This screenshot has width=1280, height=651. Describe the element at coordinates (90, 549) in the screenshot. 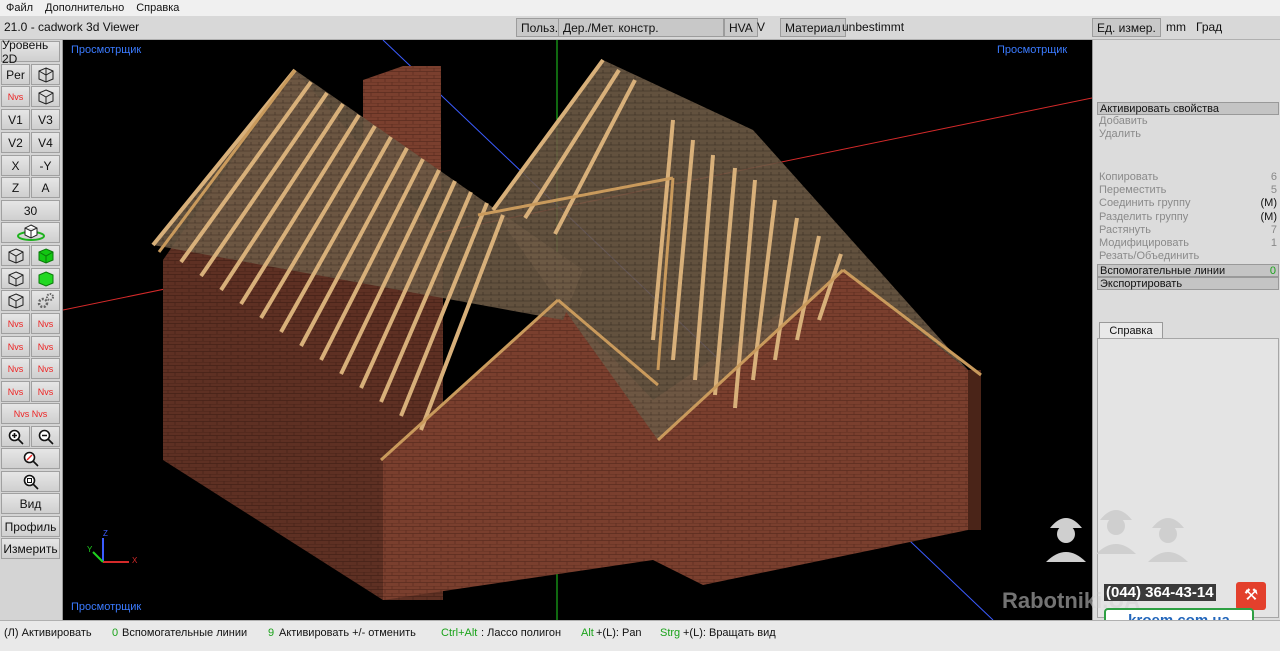

I see `axis-label-y: Y` at that location.